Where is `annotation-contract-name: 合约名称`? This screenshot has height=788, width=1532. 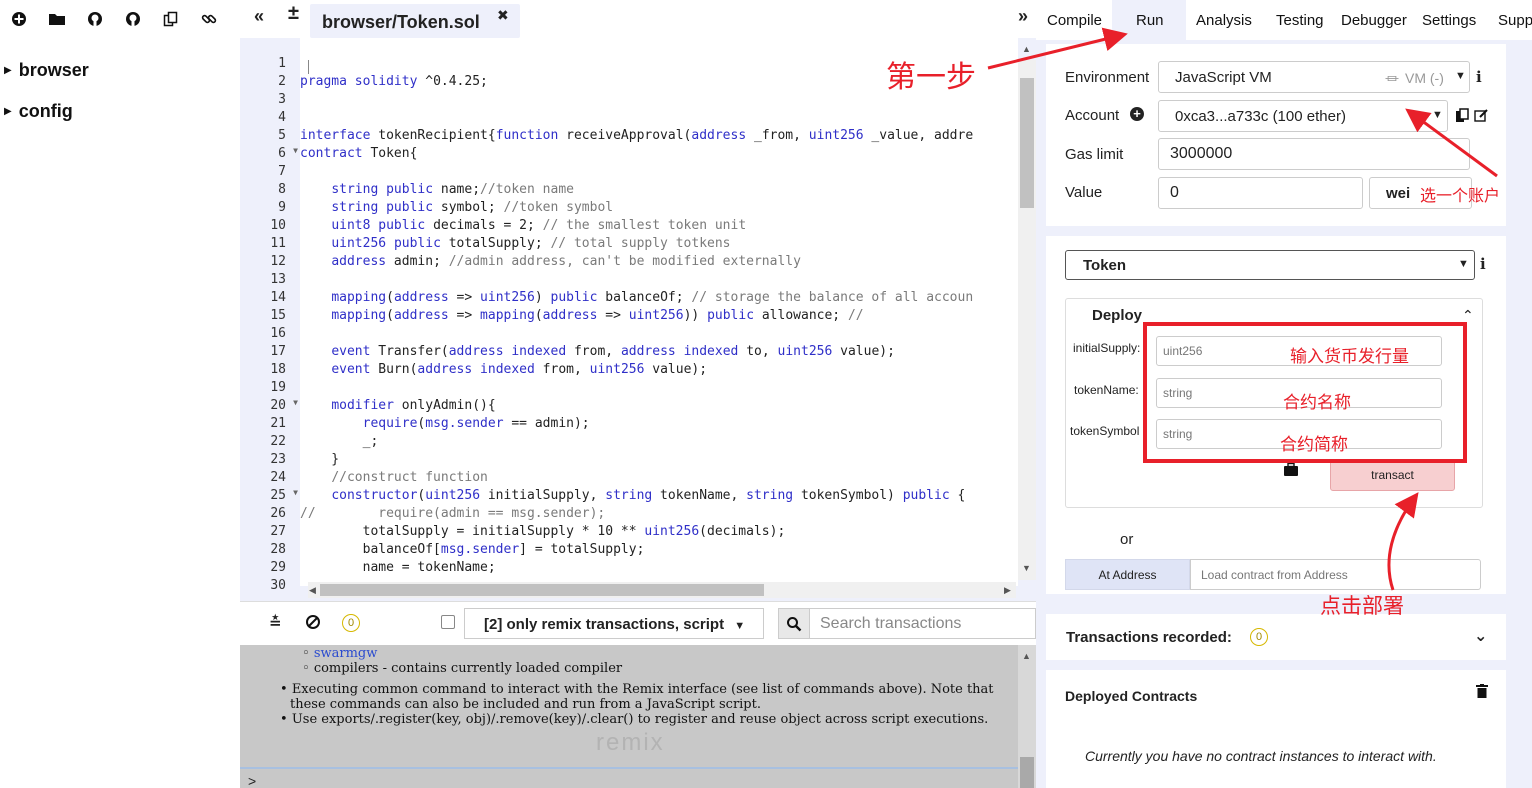
annotation-contract-name: 合约名称 is located at coordinates (1317, 403).